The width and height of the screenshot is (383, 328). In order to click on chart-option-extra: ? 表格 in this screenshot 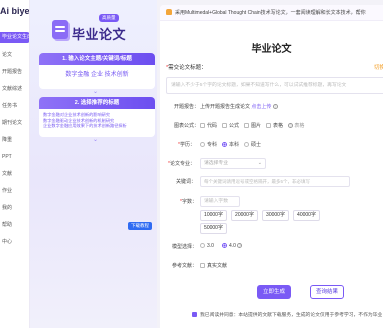, I will do `click(296, 125)`.